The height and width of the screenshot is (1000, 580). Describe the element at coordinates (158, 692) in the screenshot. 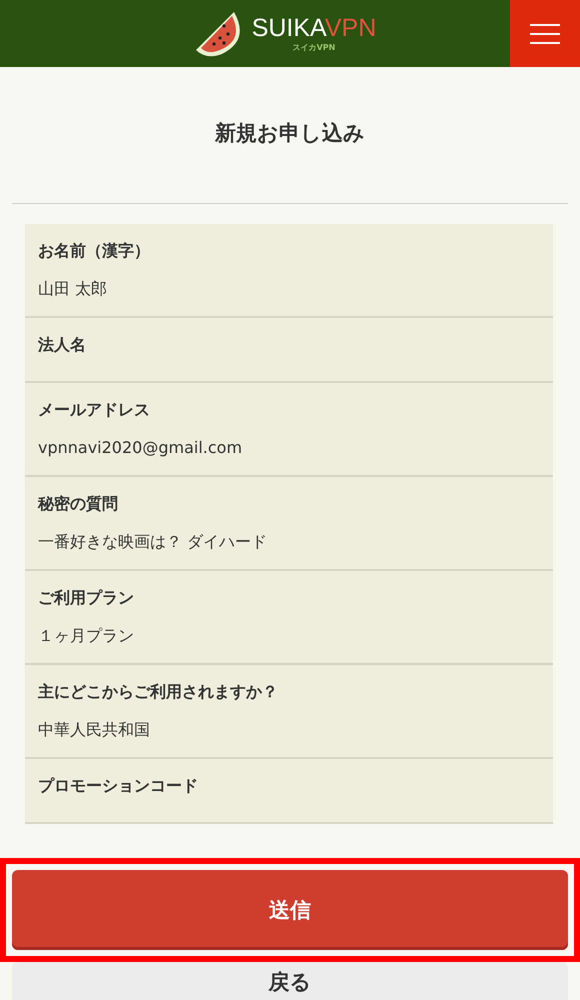

I see `field-label: 主にどこからご利用されますか？` at that location.